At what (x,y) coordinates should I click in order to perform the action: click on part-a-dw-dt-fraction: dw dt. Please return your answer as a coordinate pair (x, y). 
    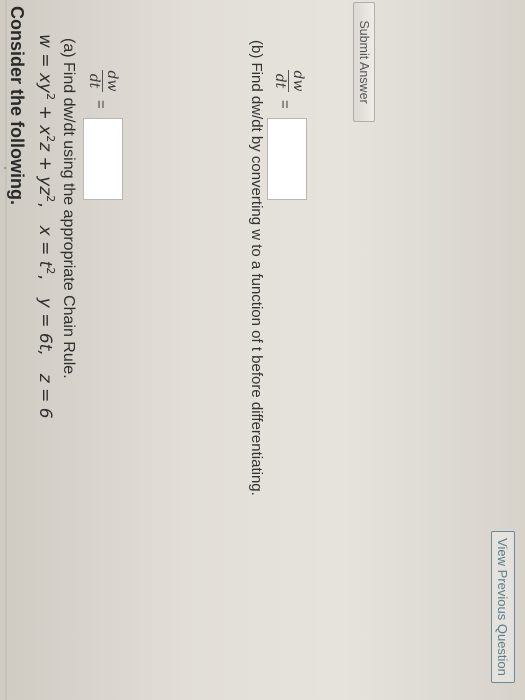
    Looking at the image, I should click on (103, 81).